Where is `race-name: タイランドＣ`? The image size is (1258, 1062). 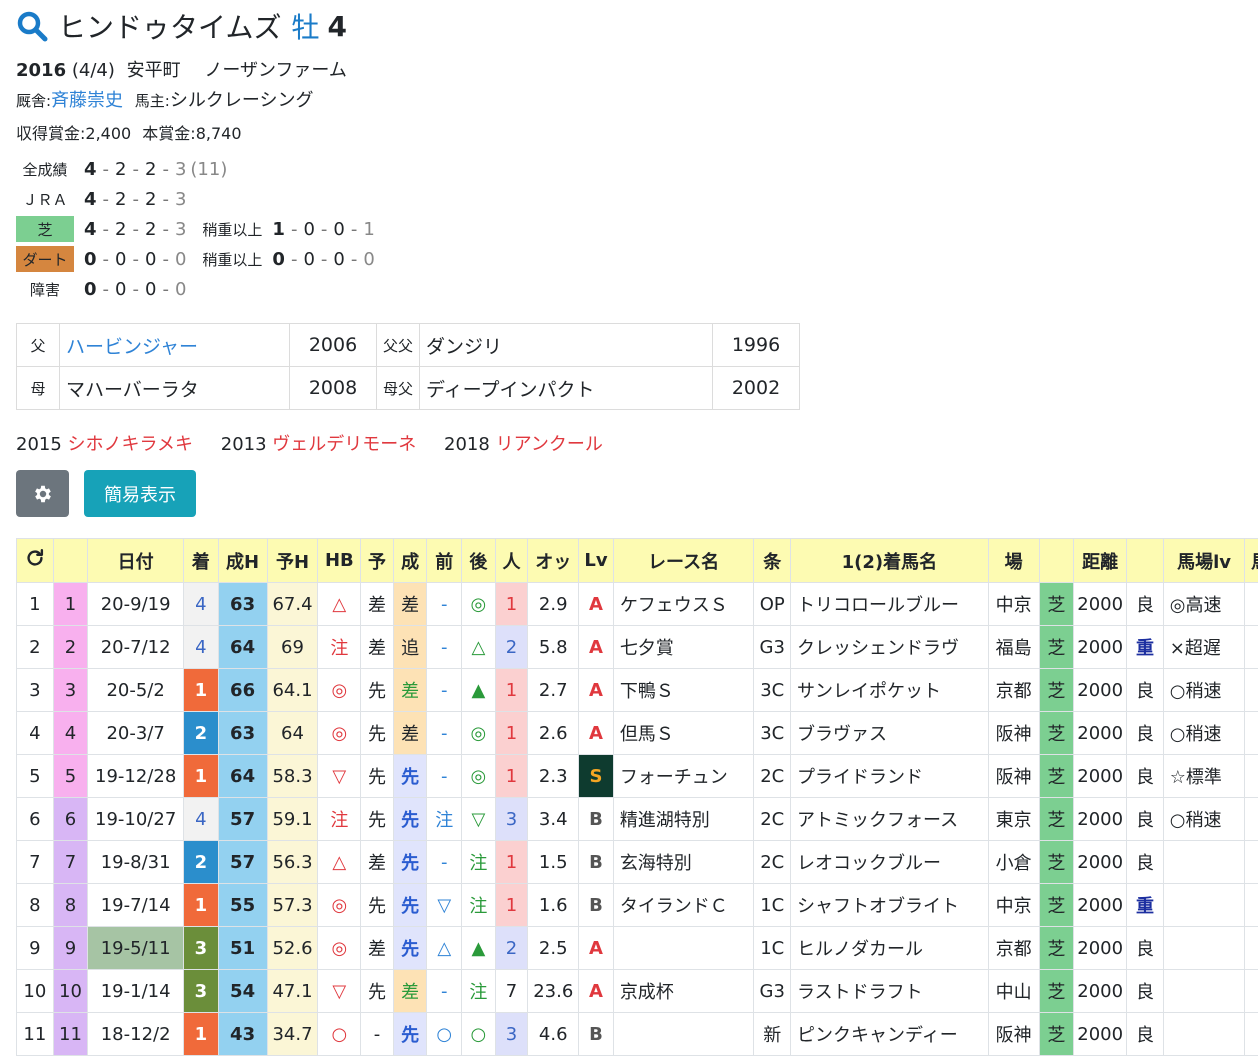
race-name: タイランドＣ is located at coordinates (683, 905).